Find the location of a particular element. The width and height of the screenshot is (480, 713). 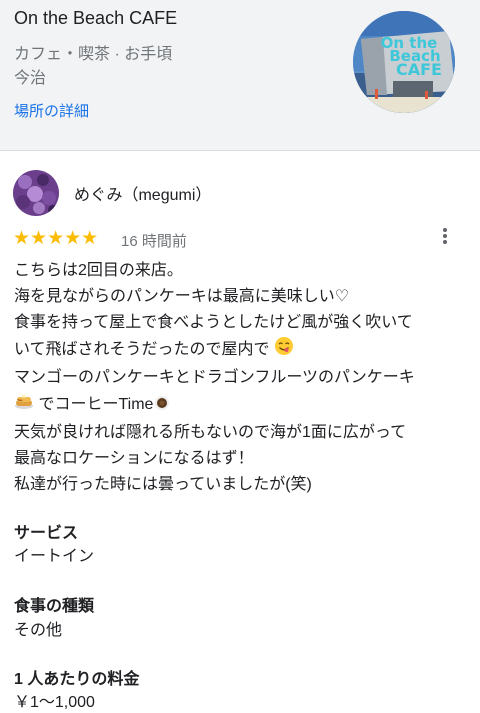

review-line: 食事を持って屋上で食べようとしたけど風が強く吹いて is located at coordinates (213, 322).